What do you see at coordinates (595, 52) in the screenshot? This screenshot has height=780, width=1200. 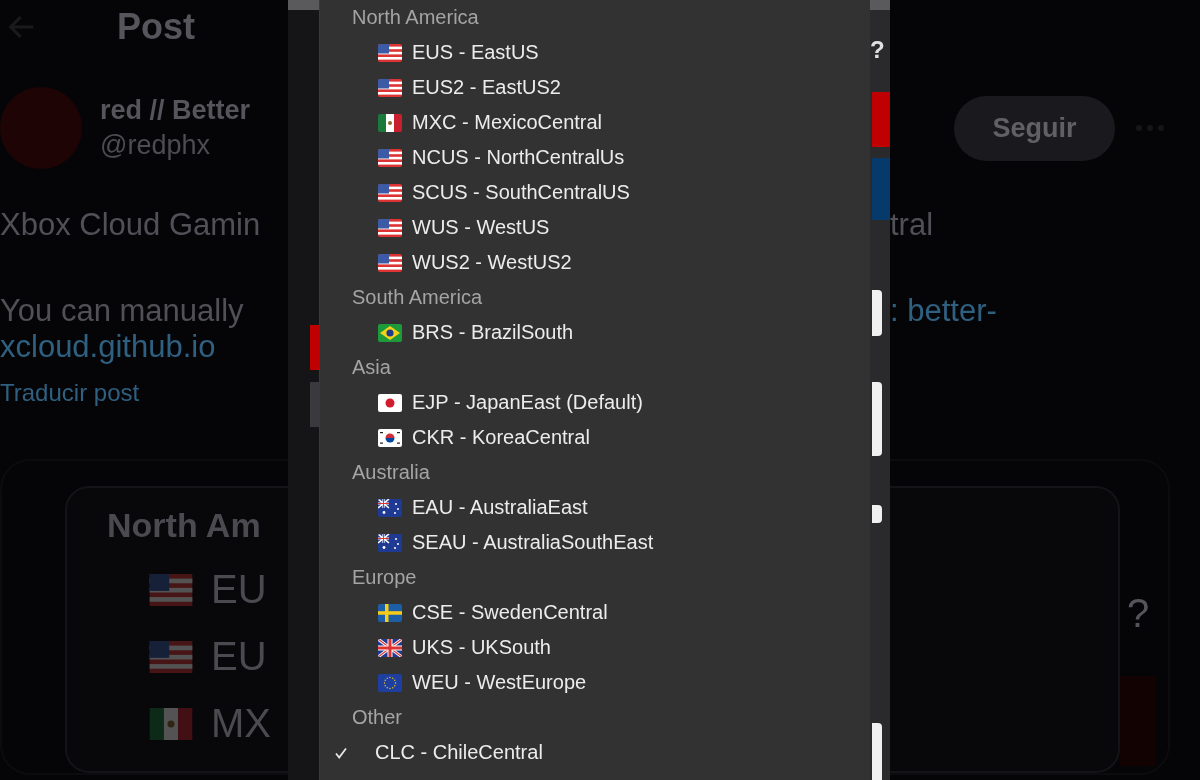 I see `menu-option: EUS - EastUS` at bounding box center [595, 52].